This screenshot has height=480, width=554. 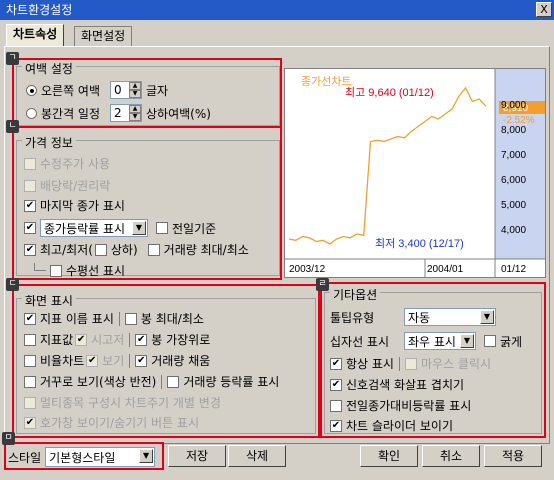 I want to click on marker-a: ㄱ, so click(x=12, y=58).